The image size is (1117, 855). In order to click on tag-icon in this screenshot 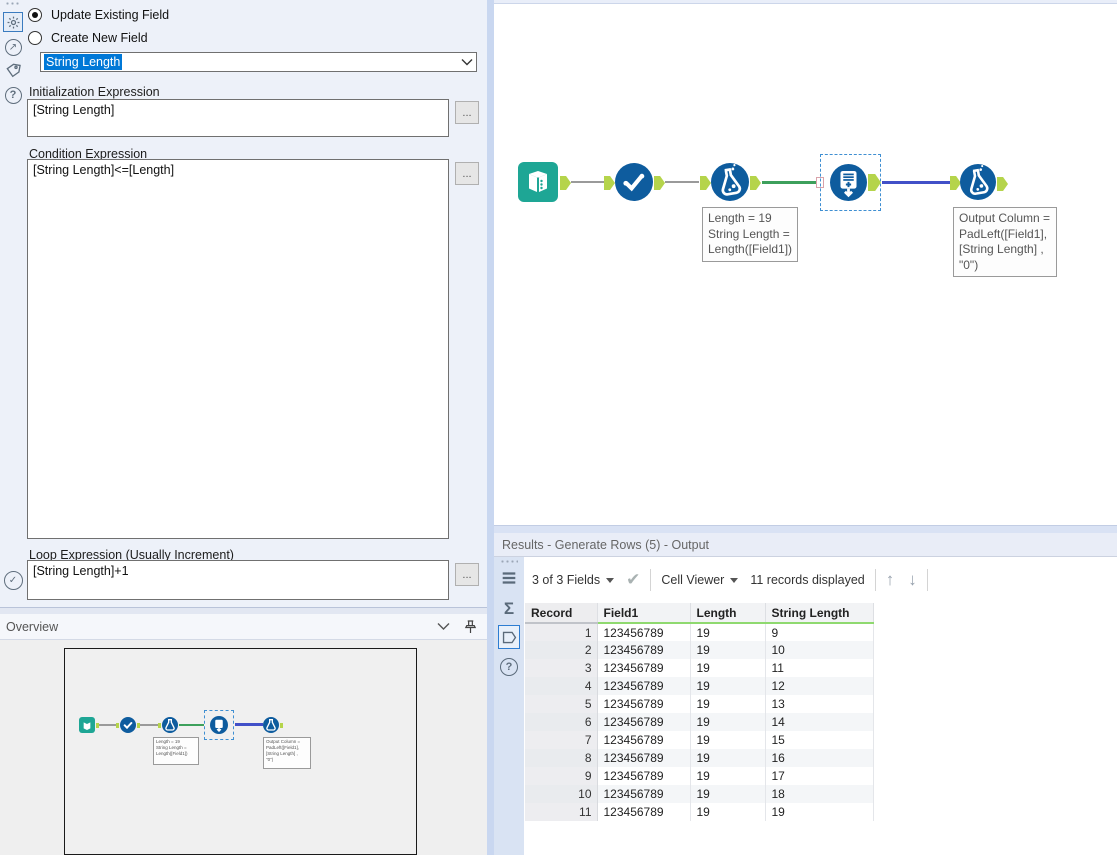, I will do `click(13, 71)`.